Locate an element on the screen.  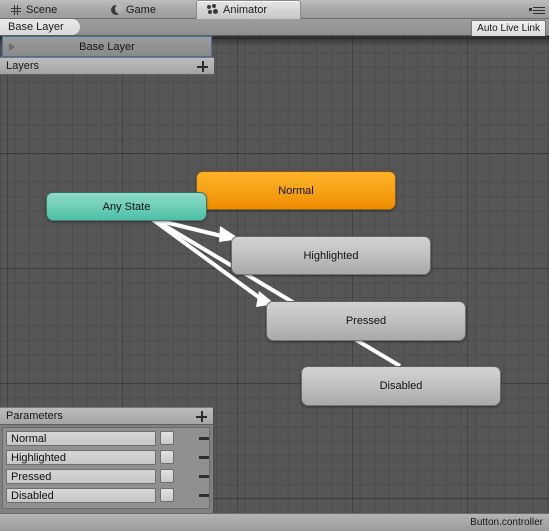
parameter-row: Normal is located at coordinates (106, 438).